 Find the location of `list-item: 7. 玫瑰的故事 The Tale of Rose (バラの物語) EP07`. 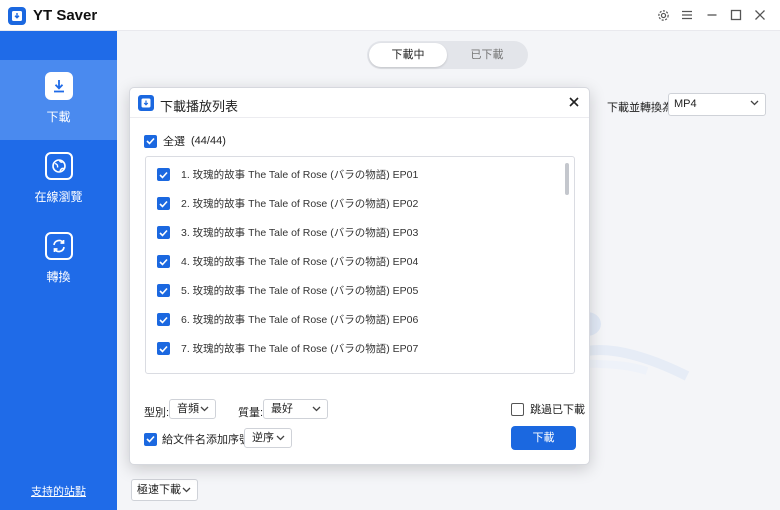

list-item: 7. 玫瑰的故事 The Tale of Rose (バラの物語) EP07 is located at coordinates (356, 348).